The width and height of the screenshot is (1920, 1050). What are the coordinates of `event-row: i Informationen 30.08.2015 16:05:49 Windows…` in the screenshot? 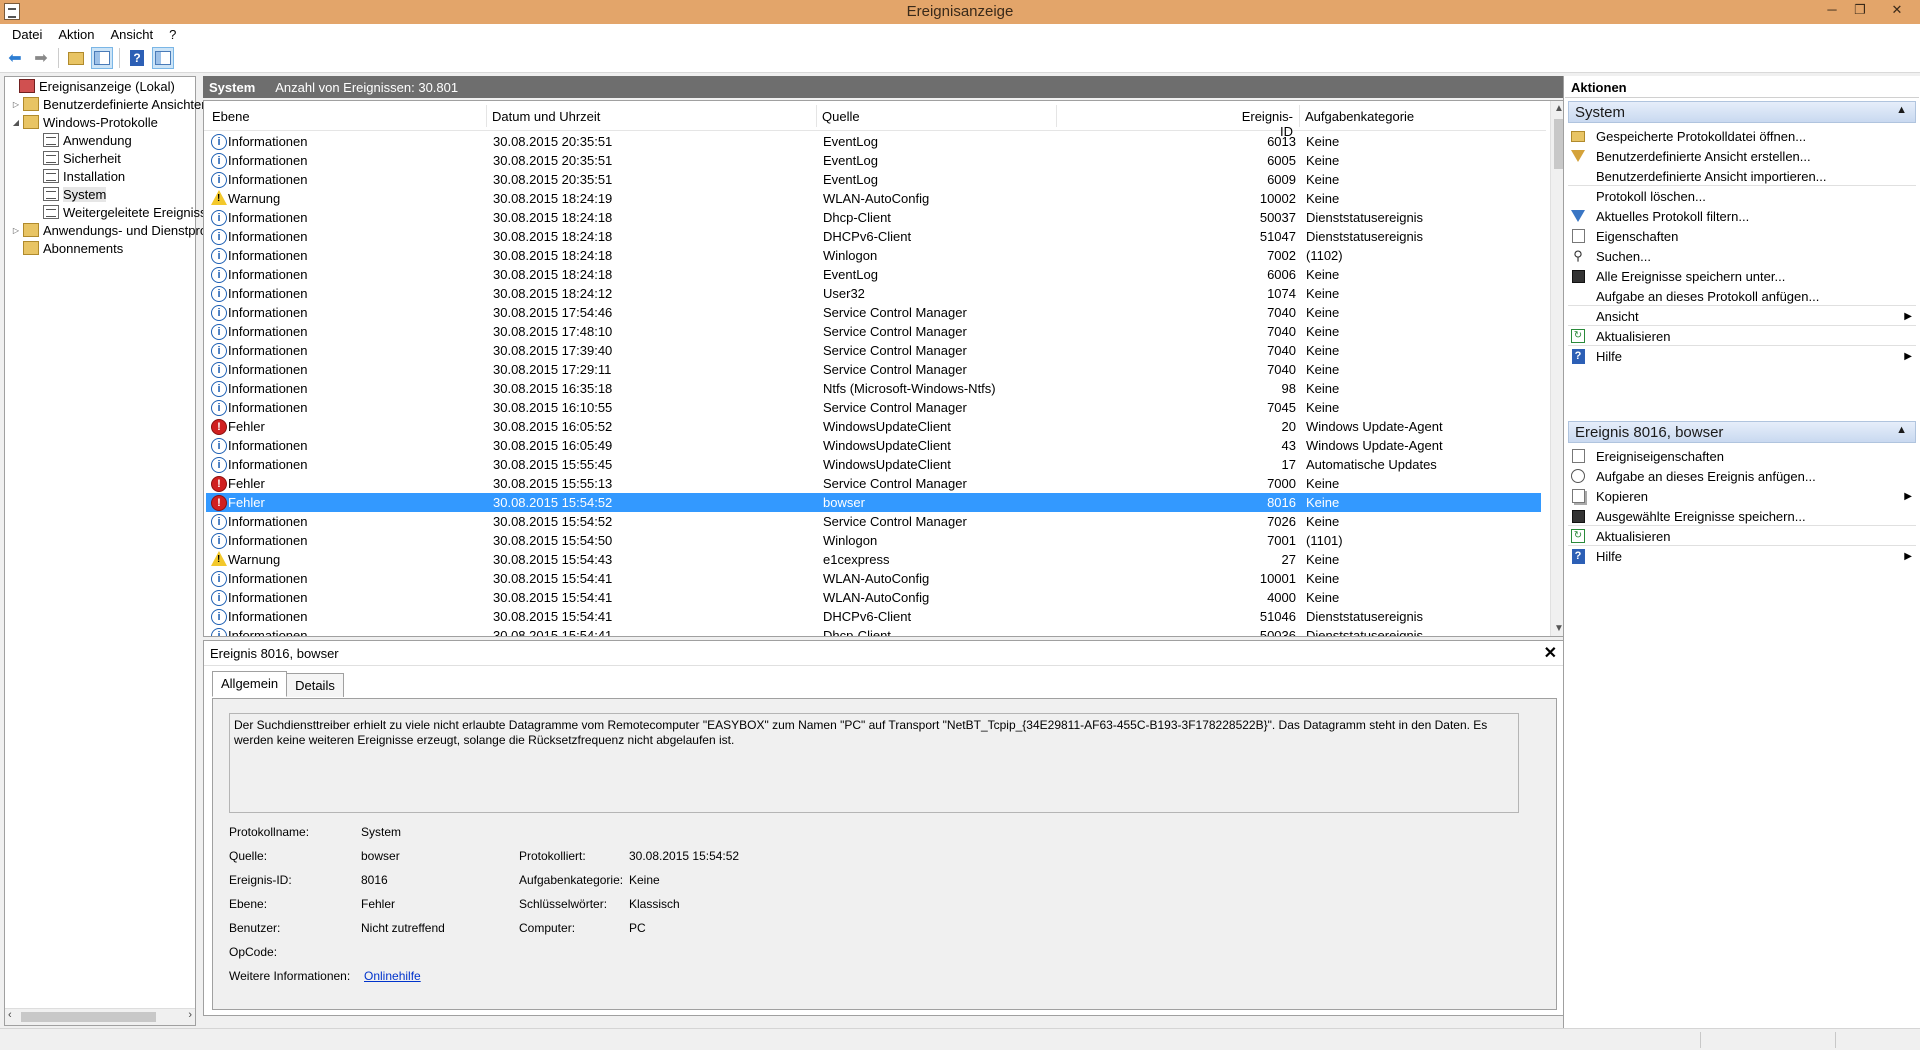 It's located at (873, 445).